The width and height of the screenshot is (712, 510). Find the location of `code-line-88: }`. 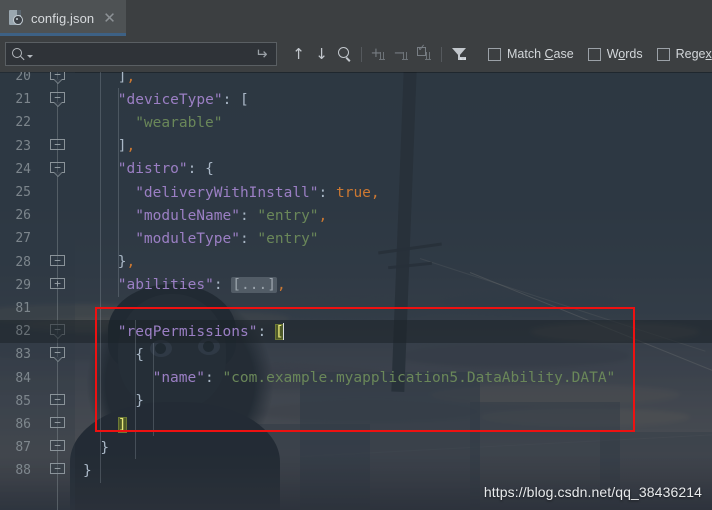

code-line-88: } is located at coordinates (87, 470).